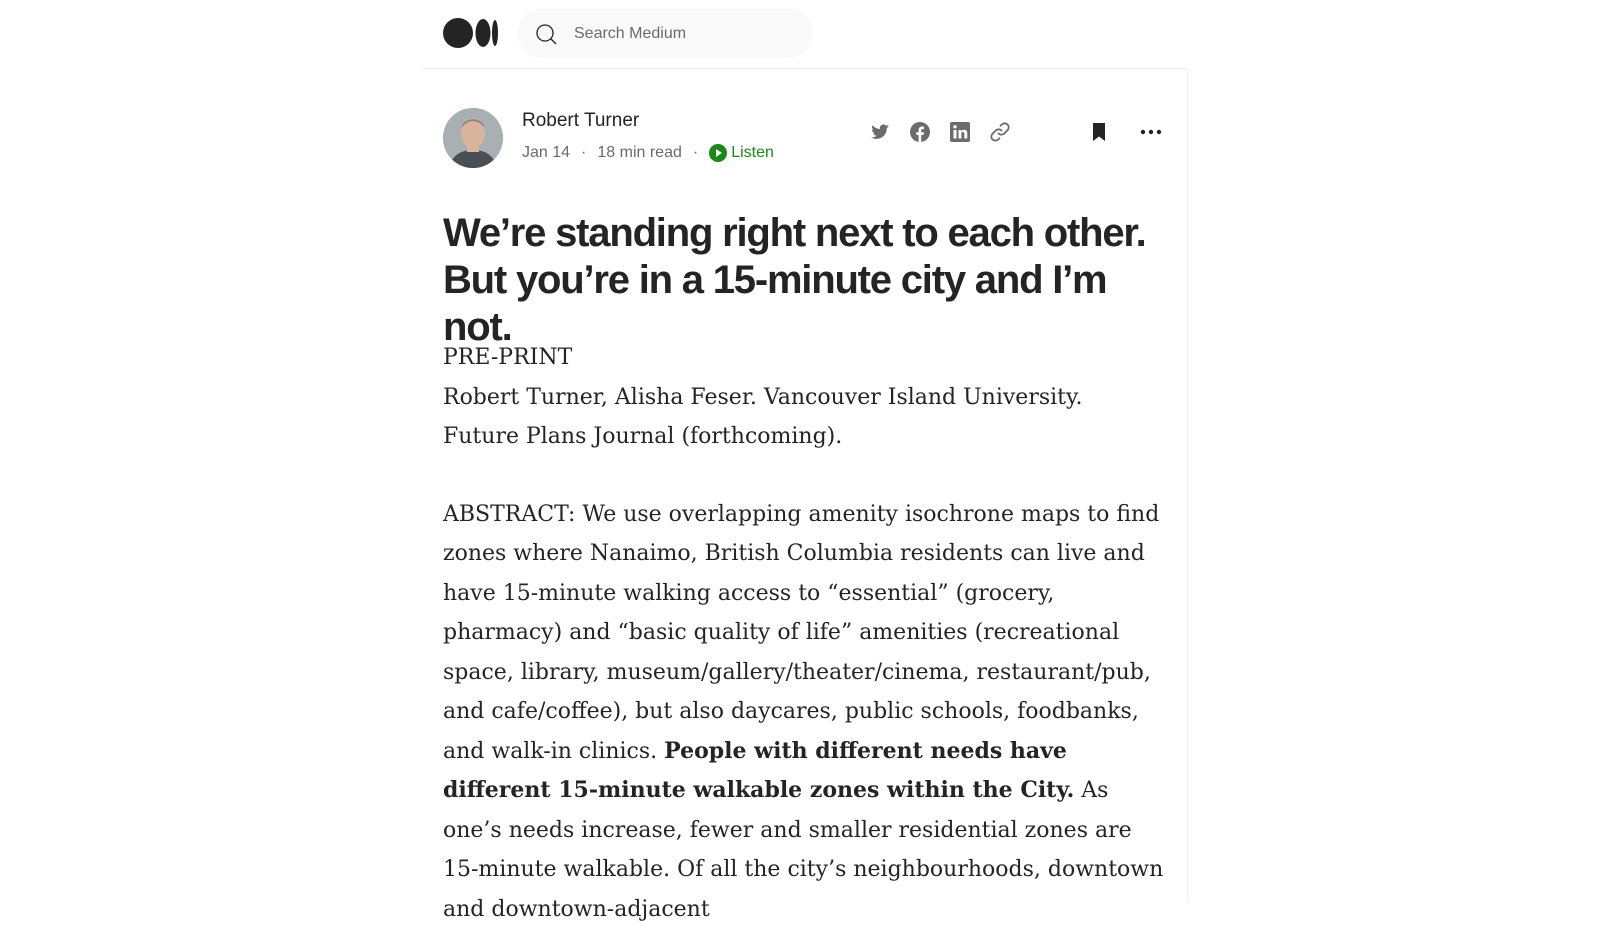  What do you see at coordinates (580, 121) in the screenshot?
I see `author-name: Robert Turner` at bounding box center [580, 121].